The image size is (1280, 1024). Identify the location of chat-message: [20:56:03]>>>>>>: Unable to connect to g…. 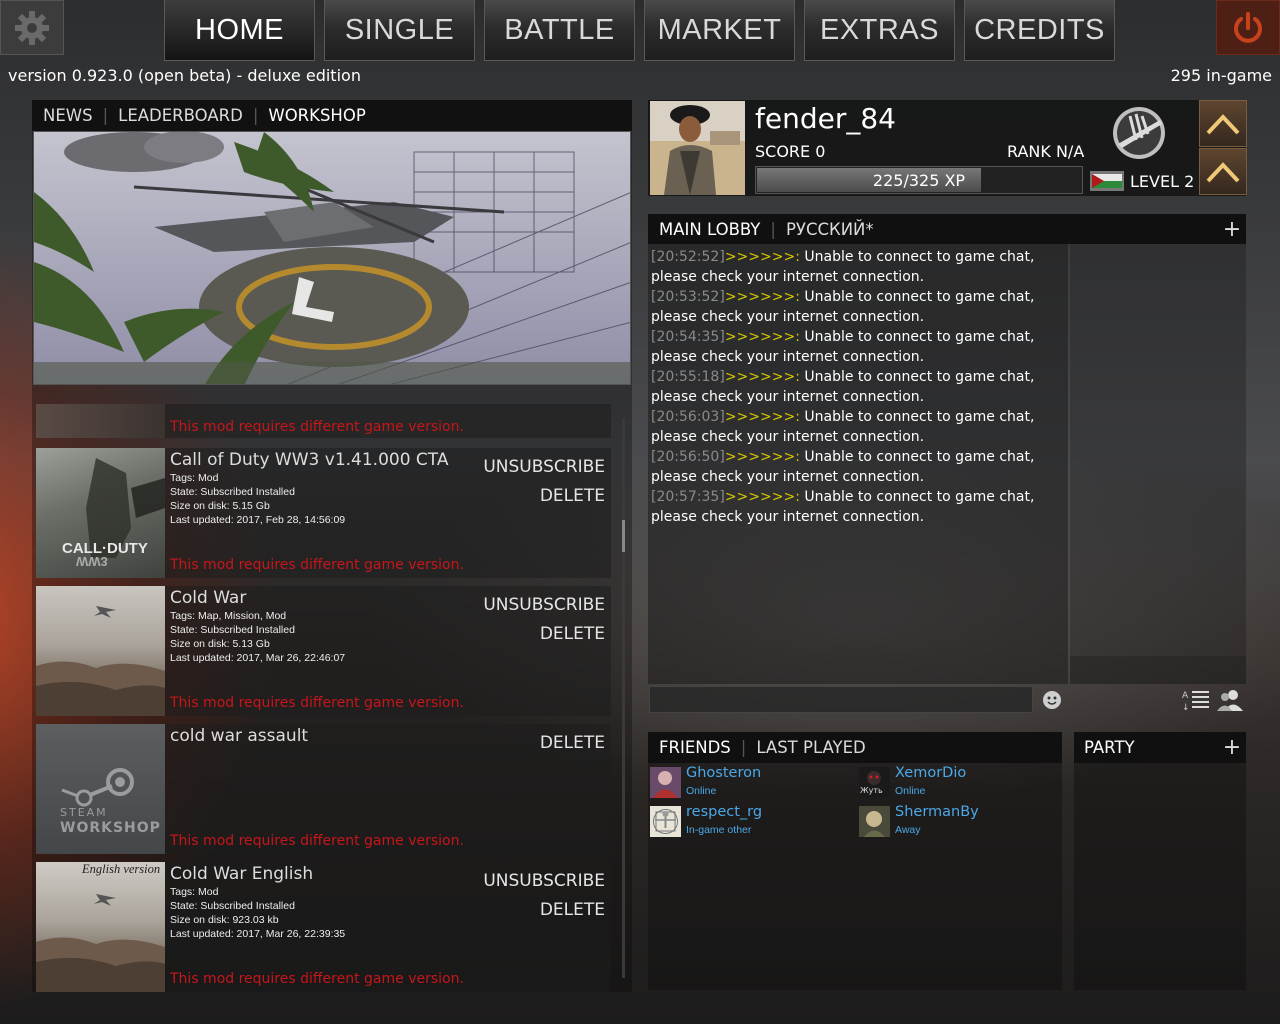
(858, 427).